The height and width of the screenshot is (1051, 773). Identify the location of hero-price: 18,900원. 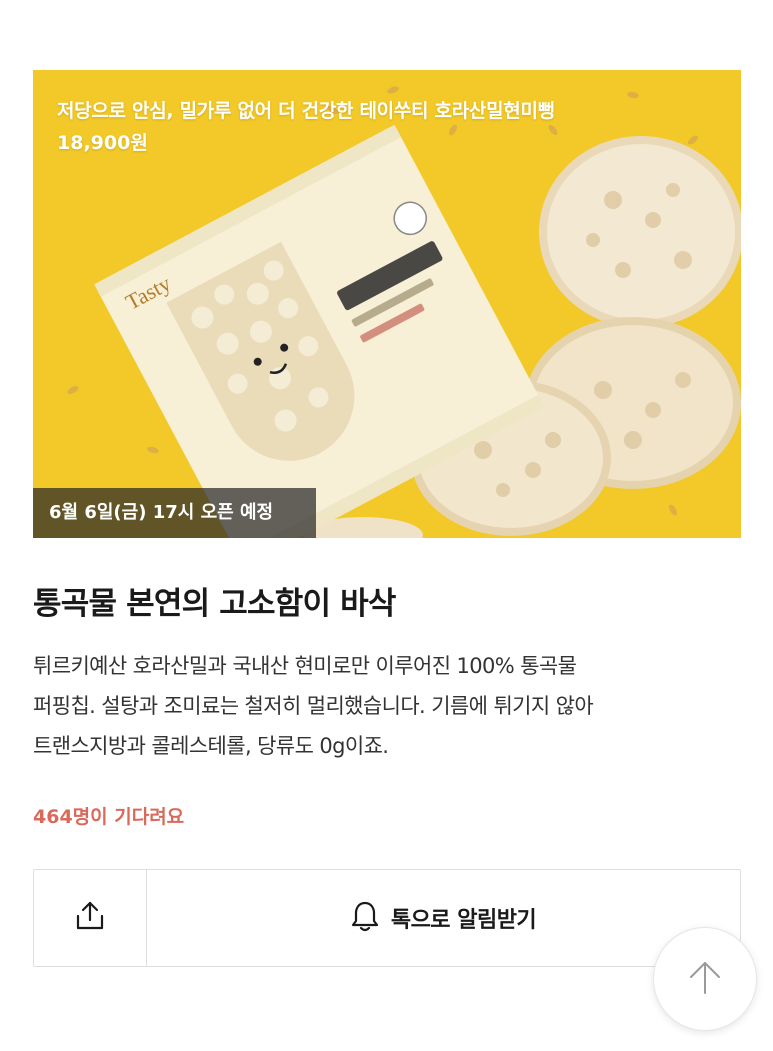
(102, 143).